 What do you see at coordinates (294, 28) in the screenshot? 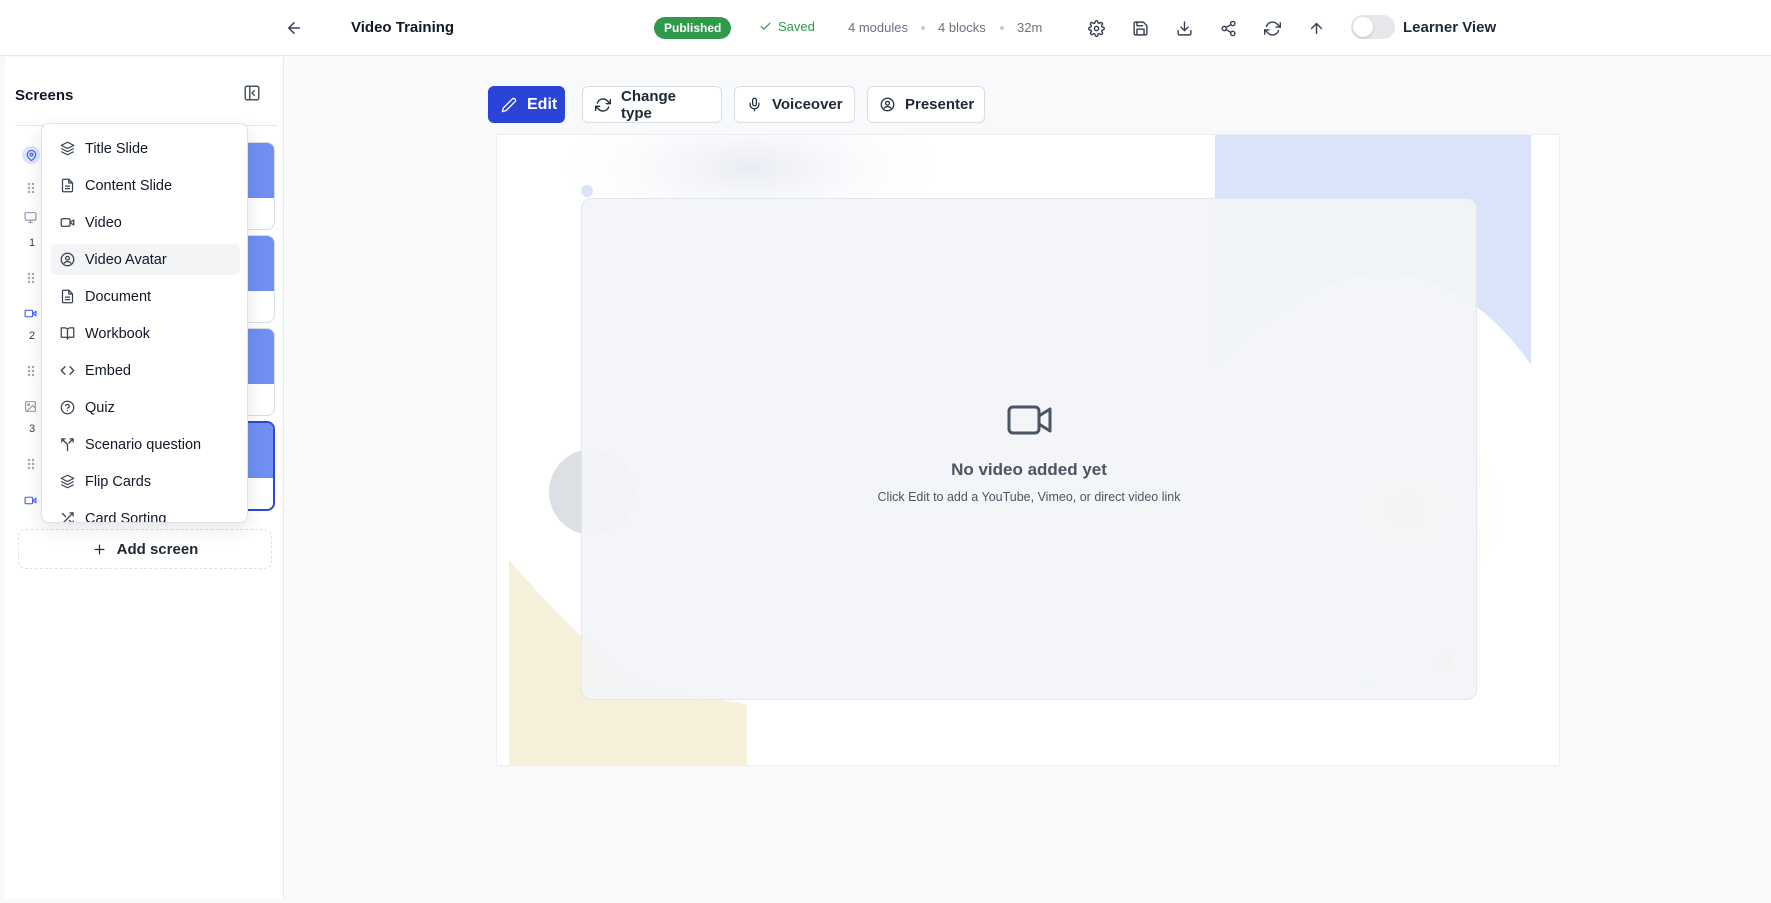
I see `back-arrow-icon` at bounding box center [294, 28].